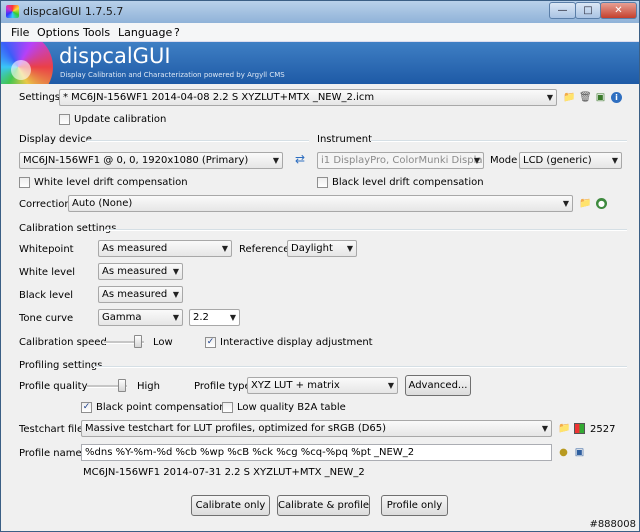 The width and height of the screenshot is (640, 532). Describe the element at coordinates (165, 248) in the screenshot. I see `whitepoint-select: As measured ▼` at that location.